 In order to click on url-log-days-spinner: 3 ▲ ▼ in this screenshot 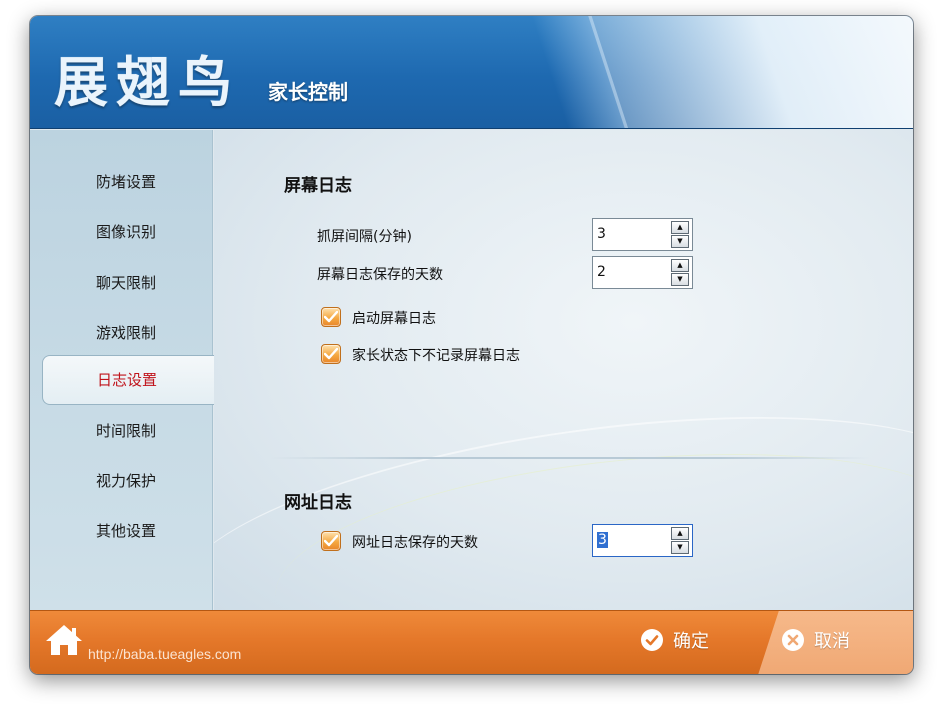, I will do `click(642, 540)`.